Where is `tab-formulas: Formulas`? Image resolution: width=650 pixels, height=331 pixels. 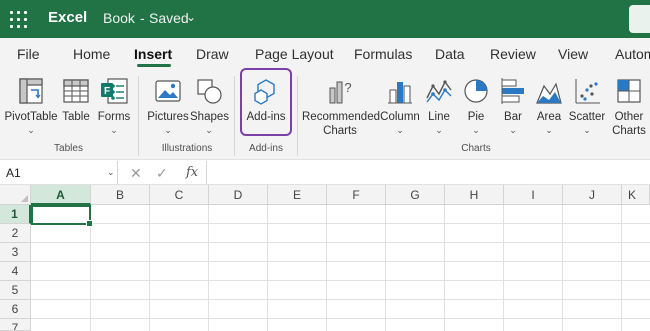 tab-formulas: Formulas is located at coordinates (383, 54).